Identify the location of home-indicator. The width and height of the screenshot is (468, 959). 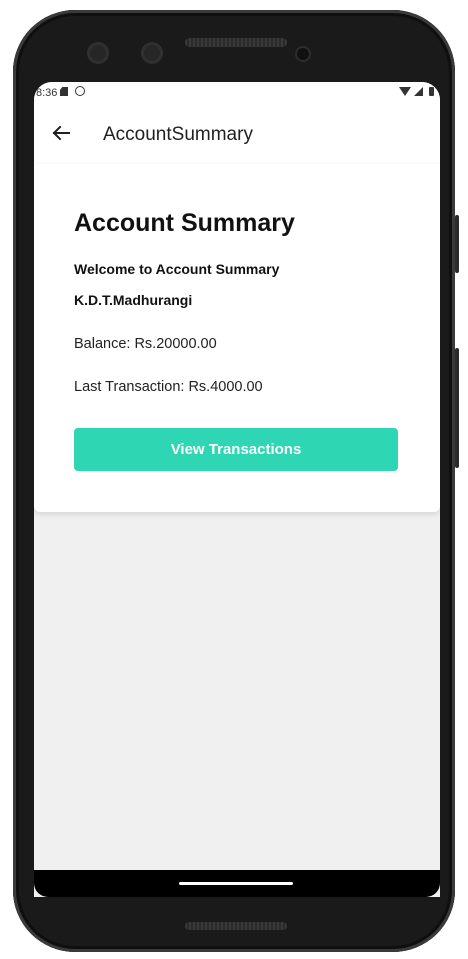
(236, 883).